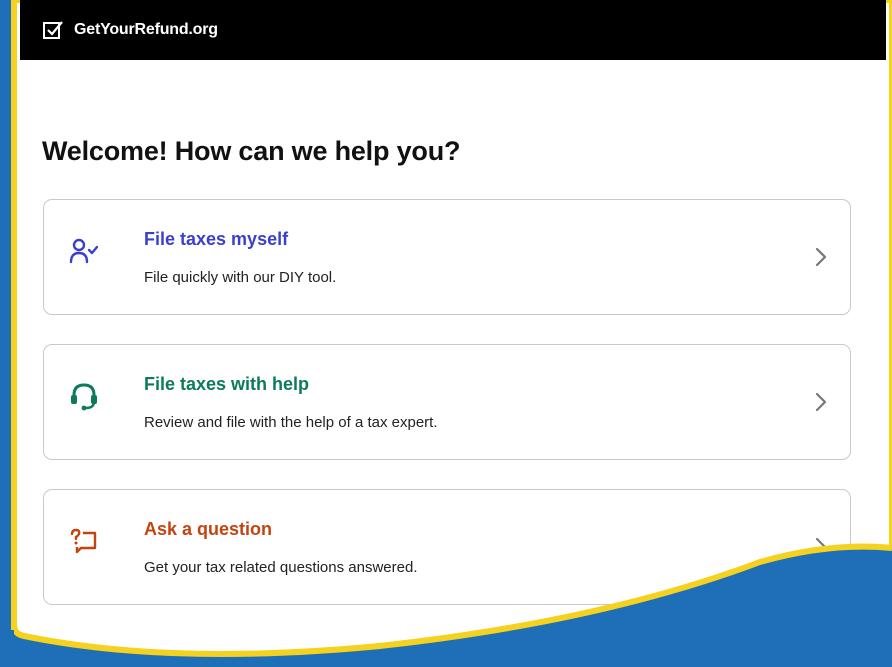 The image size is (892, 667). Describe the element at coordinates (227, 384) in the screenshot. I see `option-title: File taxes with help` at that location.